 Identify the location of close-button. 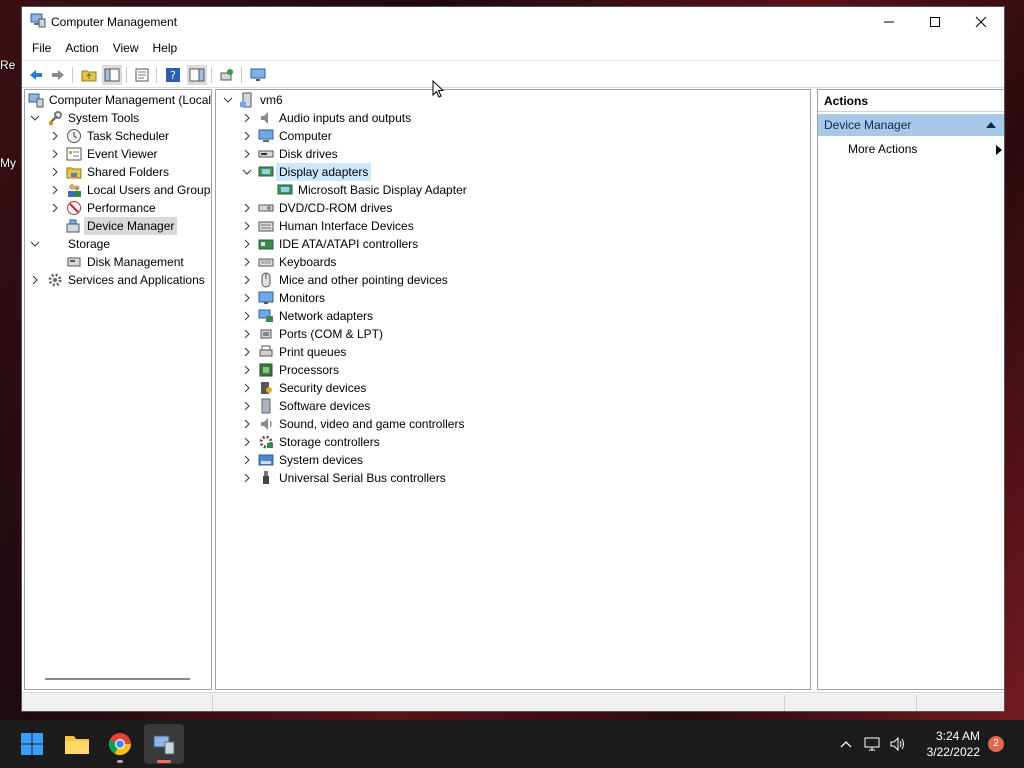
(981, 22).